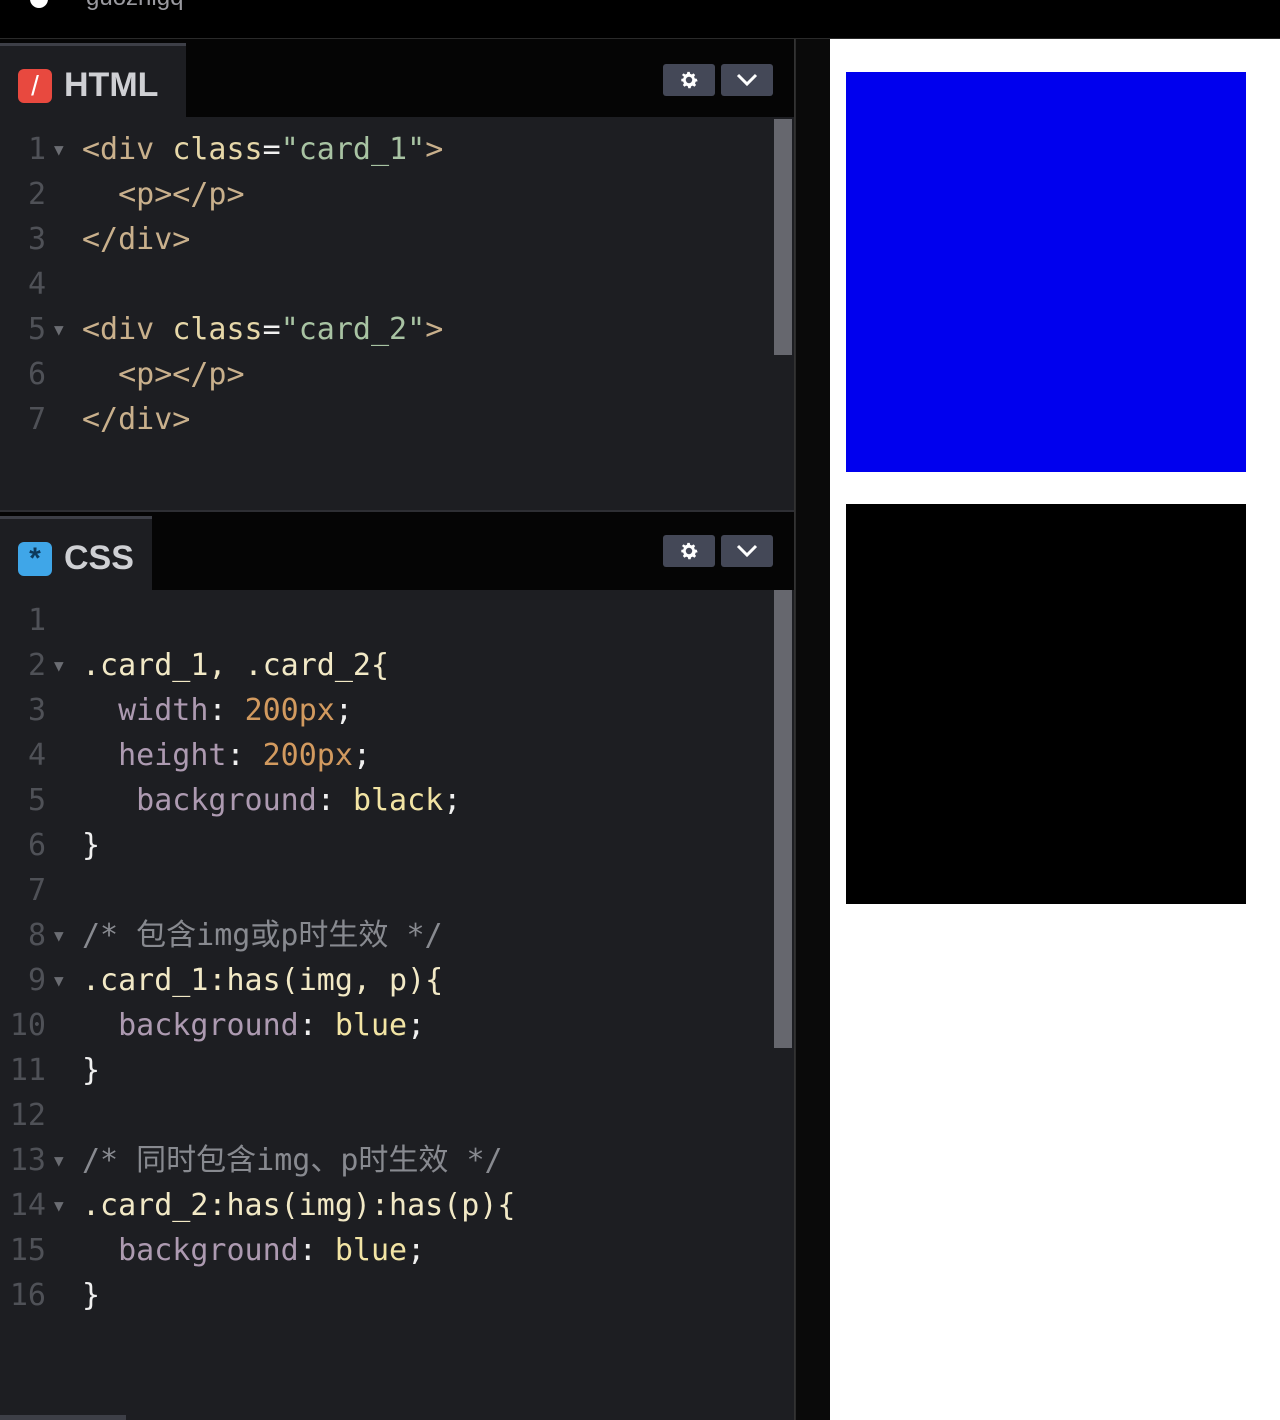 This screenshot has height=1420, width=1280. I want to click on code-text: .card_1:has(img, p){, so click(263, 980).